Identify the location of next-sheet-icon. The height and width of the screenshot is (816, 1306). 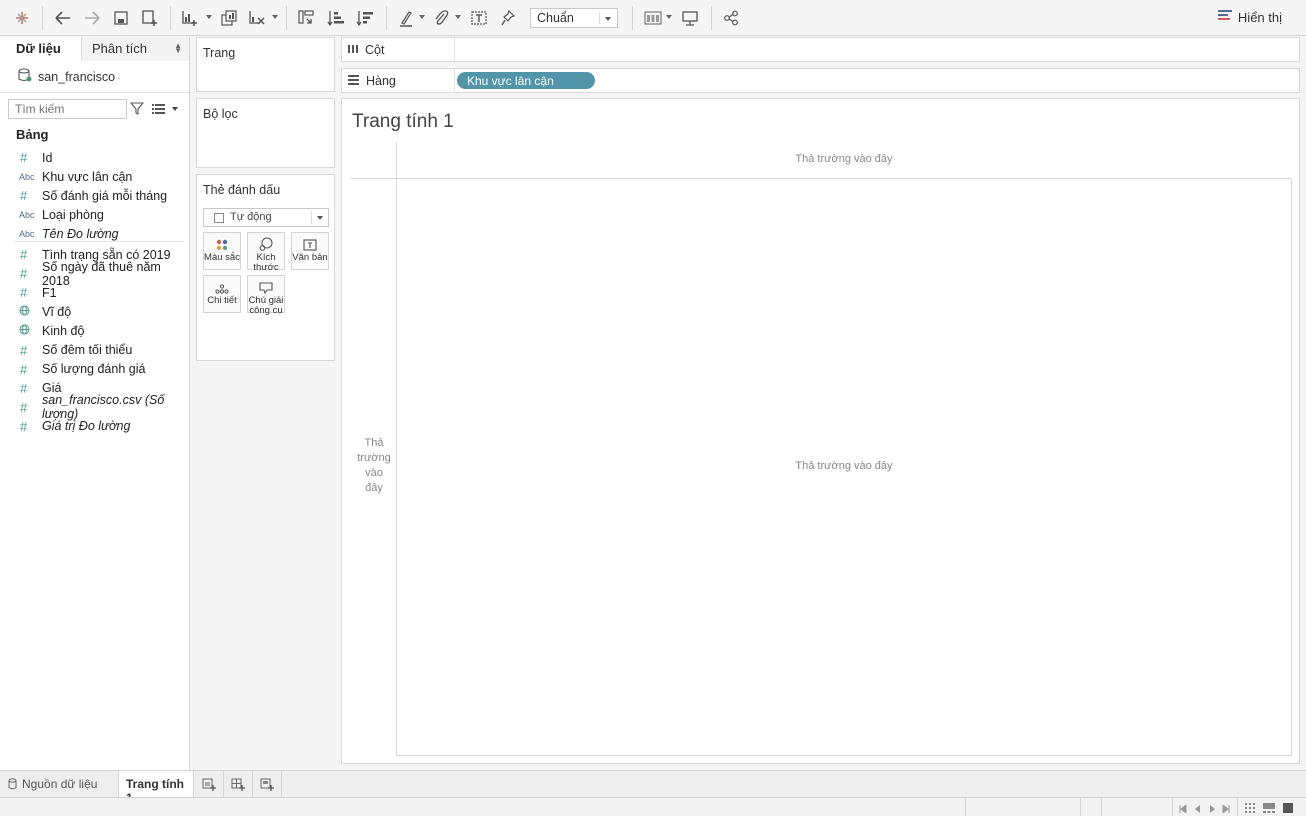
(1212, 809).